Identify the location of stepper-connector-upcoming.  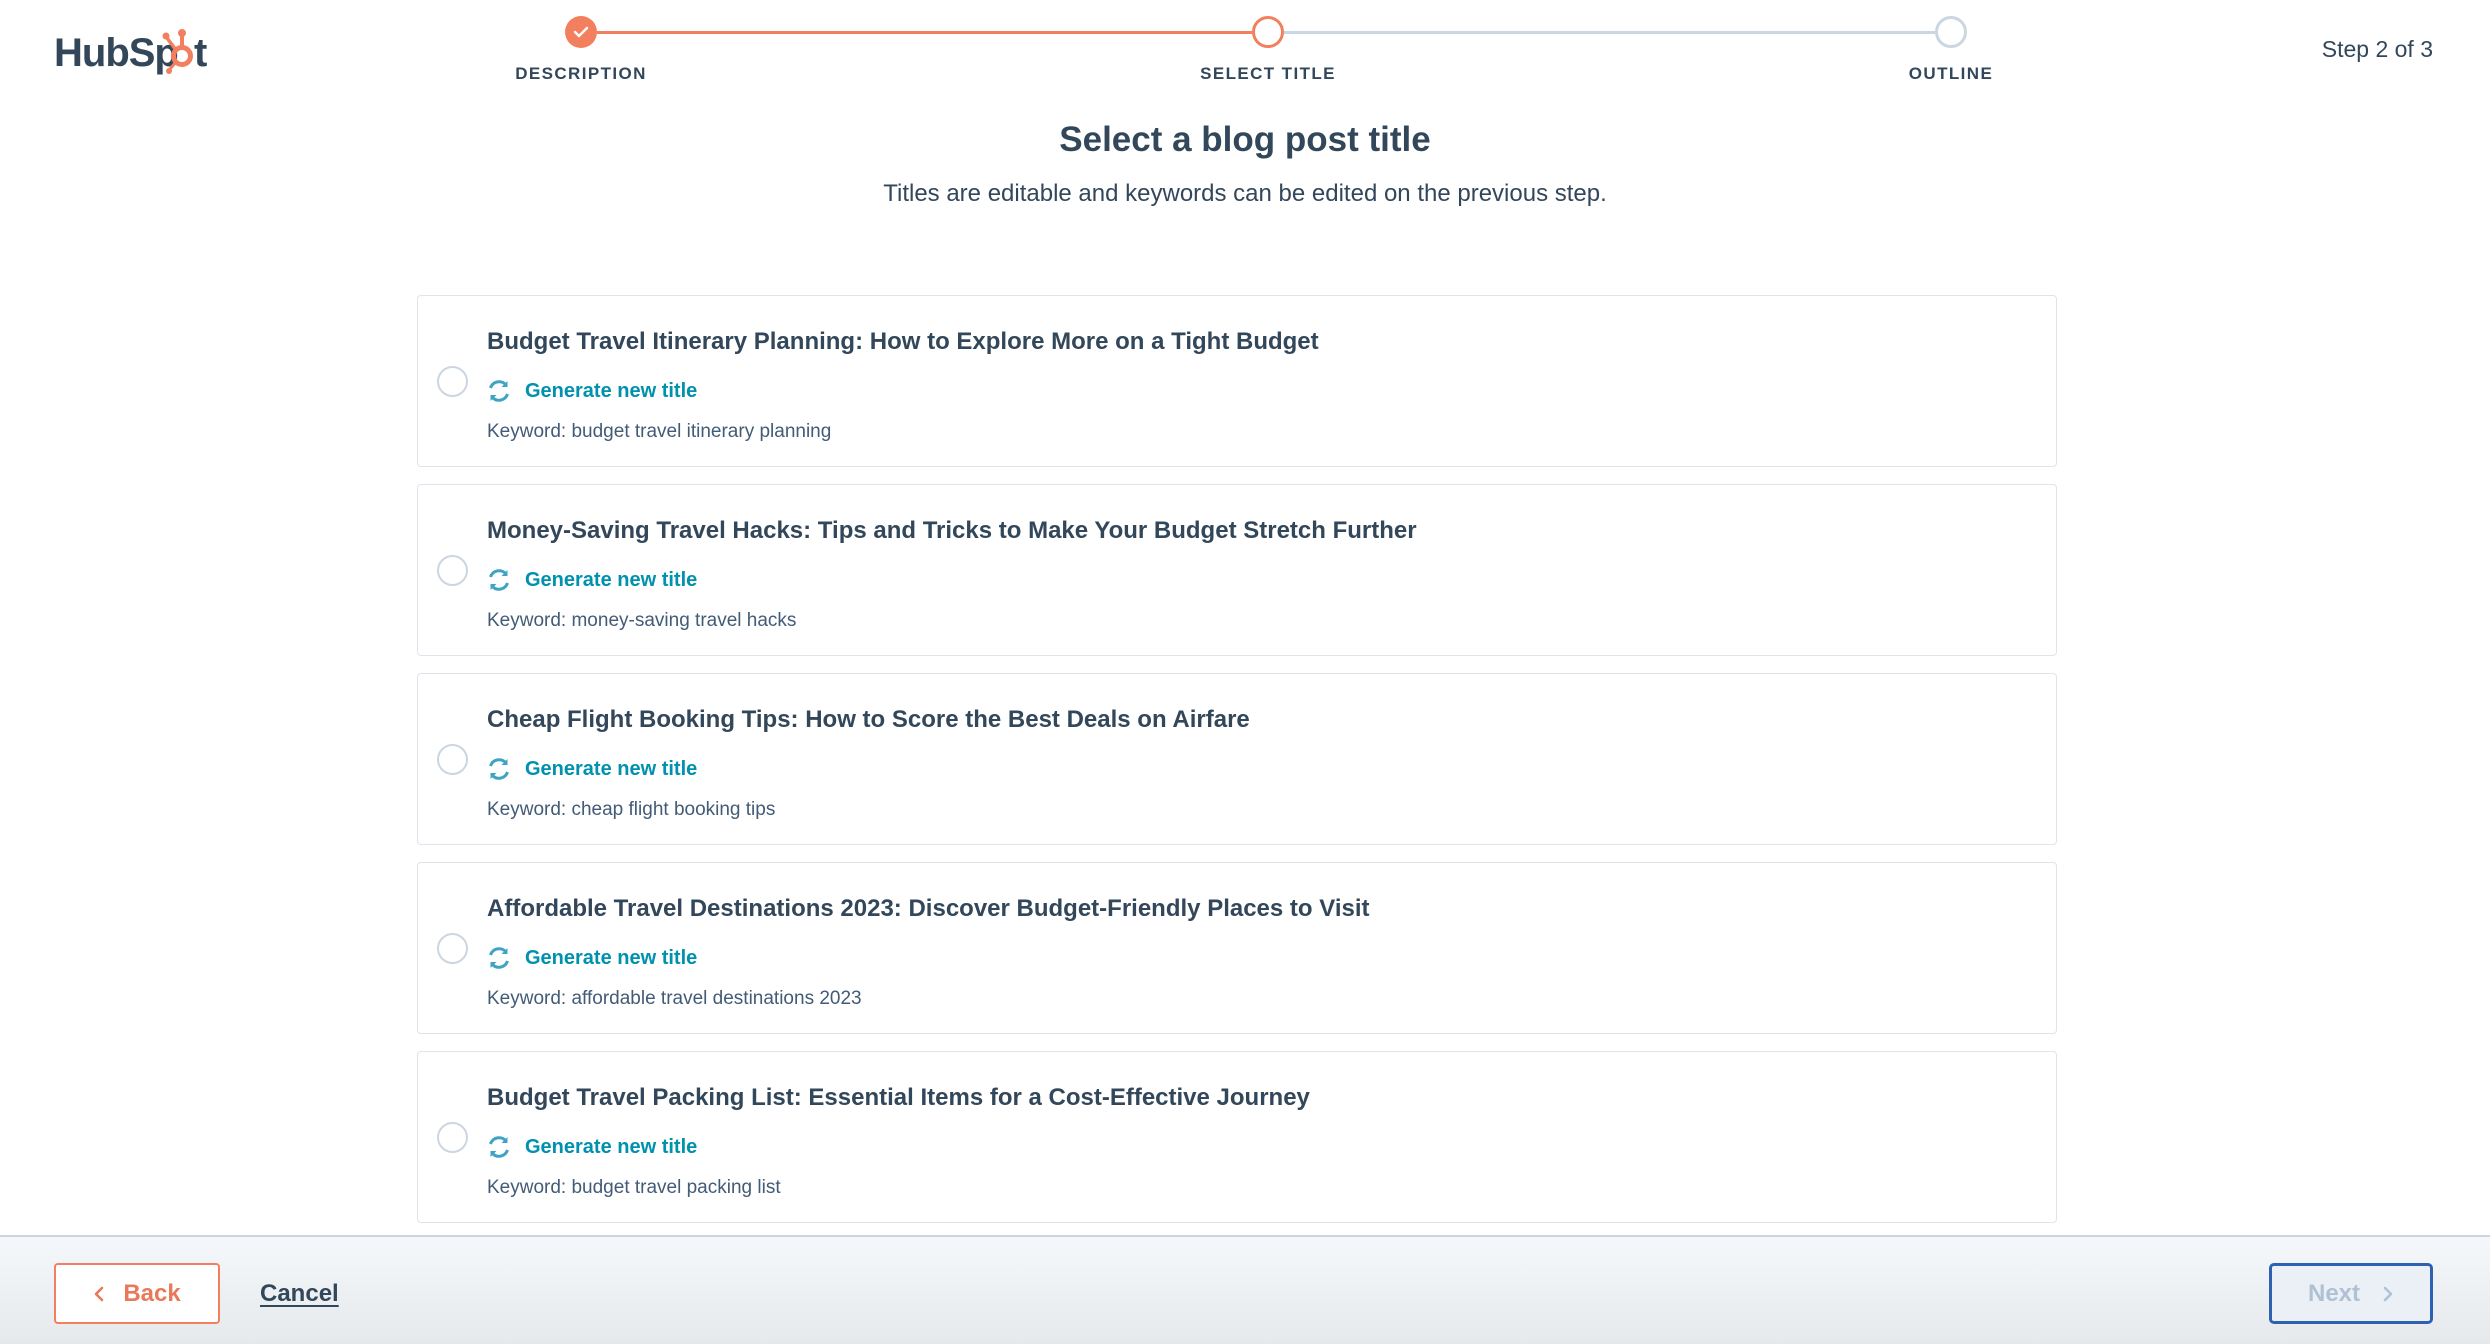
(1609, 32).